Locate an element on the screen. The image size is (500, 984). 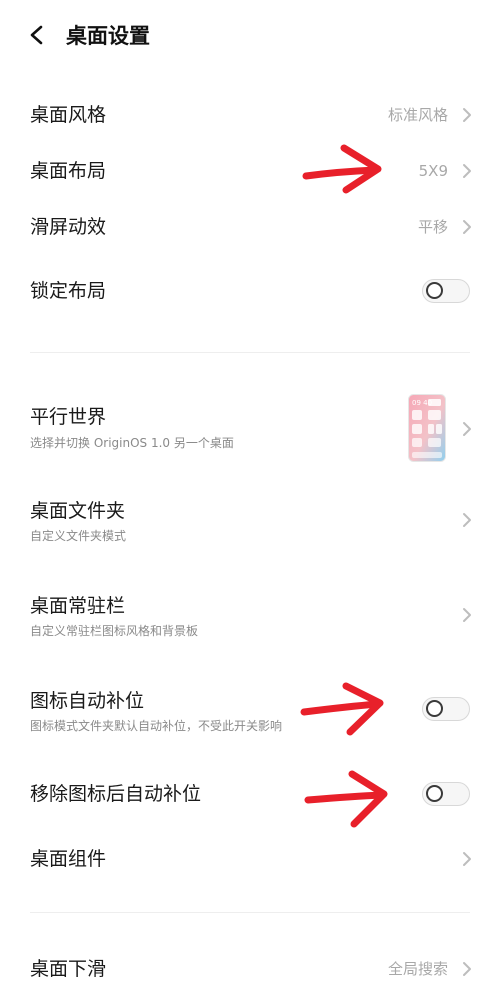
setting-description: 自定义文件夹模式 is located at coordinates (78, 536).